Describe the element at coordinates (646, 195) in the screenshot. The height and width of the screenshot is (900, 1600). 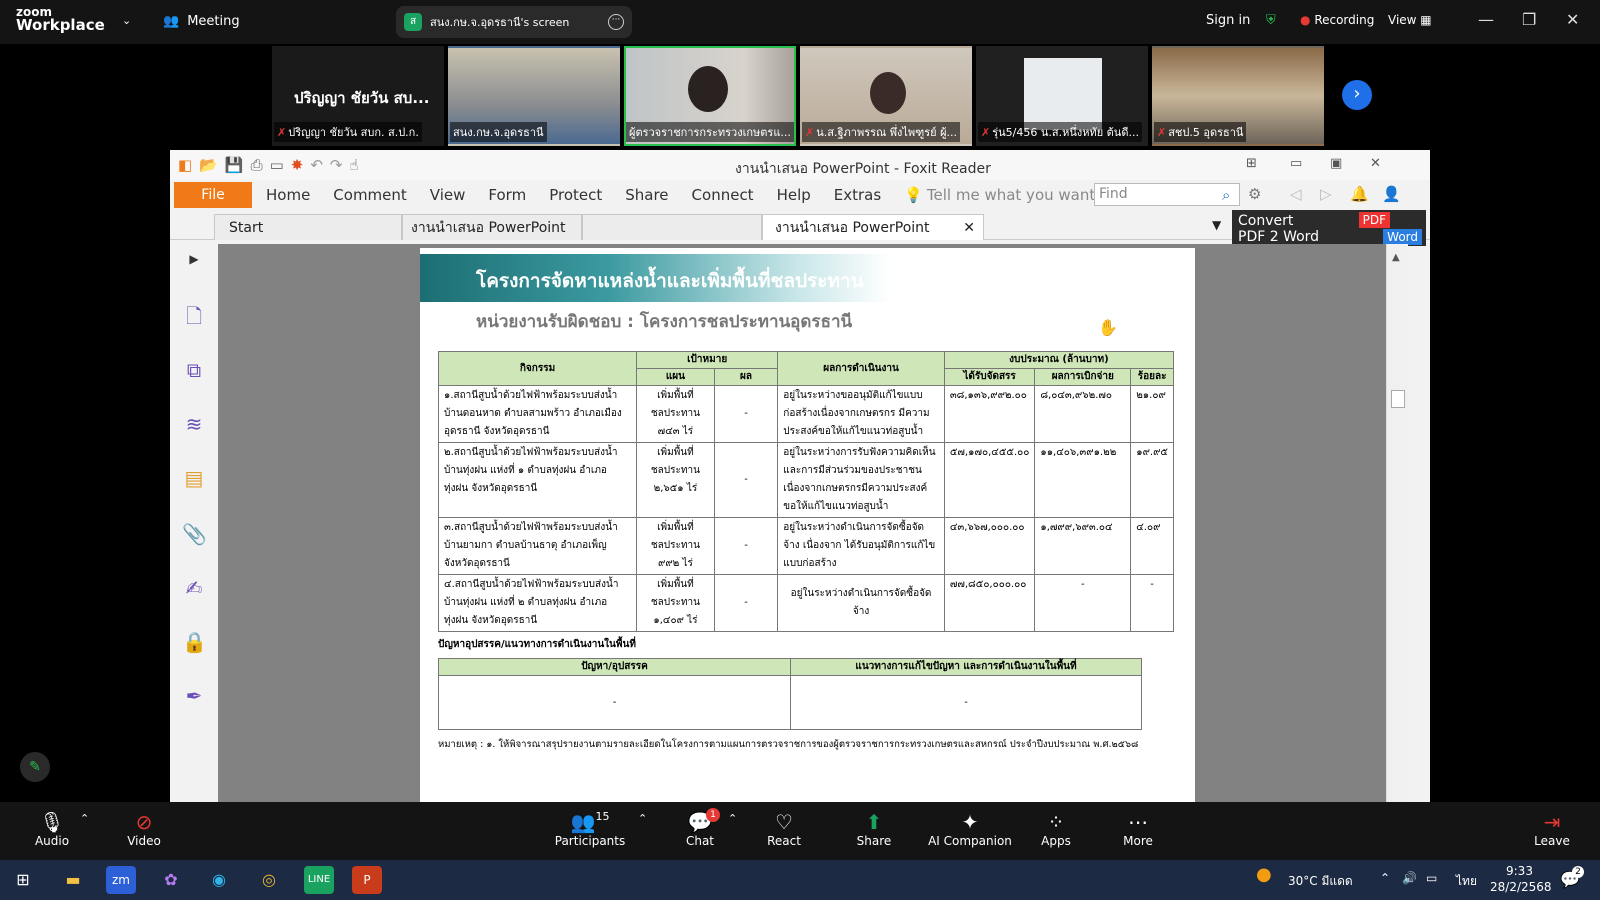
I see `menu-share: Share` at that location.